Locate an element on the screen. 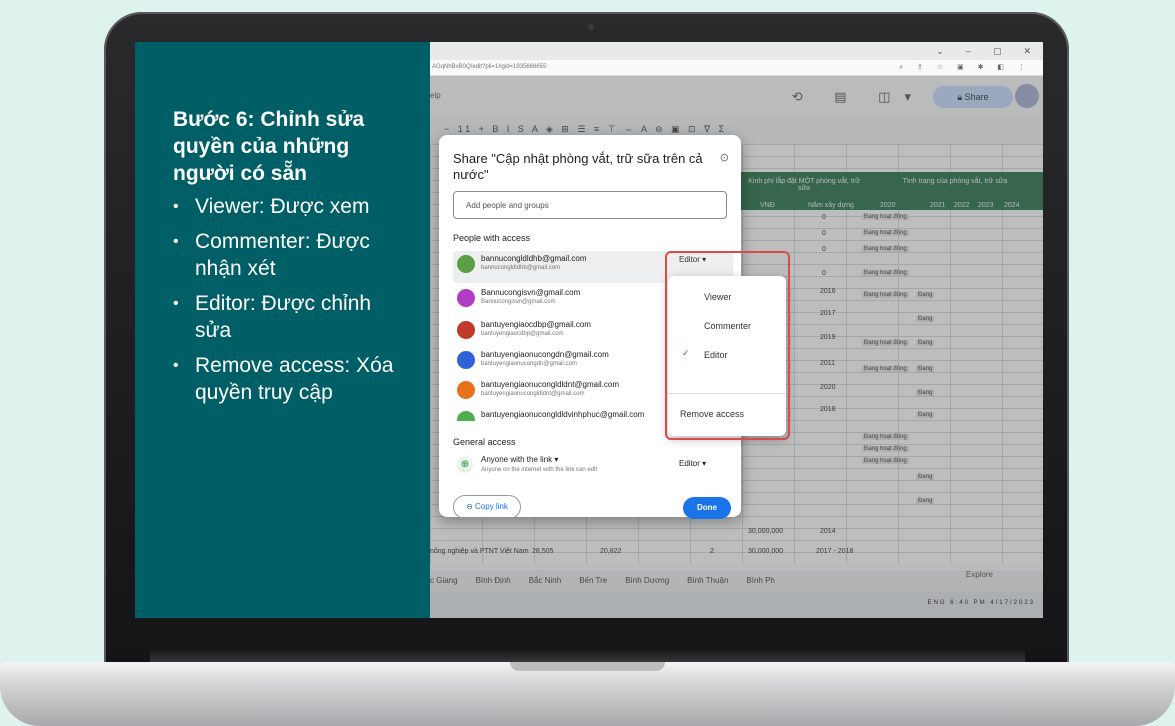 This screenshot has width=1175, height=726. done-button: Done is located at coordinates (707, 508).